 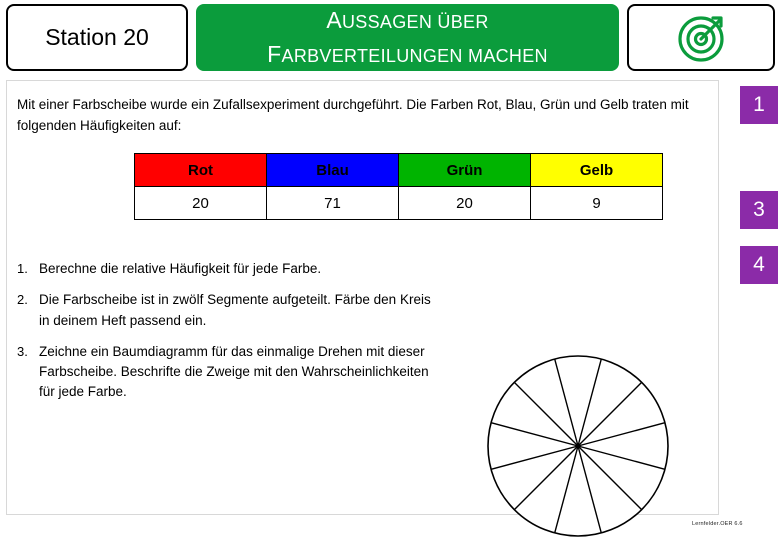 I want to click on table-cell-blau: 71, so click(x=332, y=203).